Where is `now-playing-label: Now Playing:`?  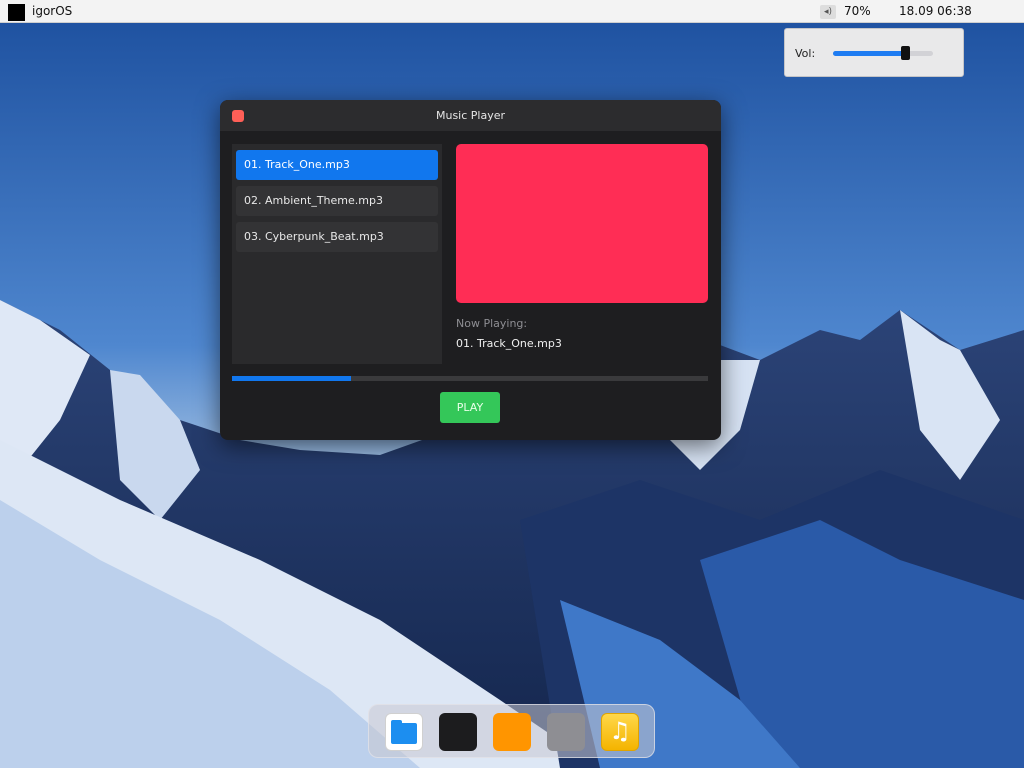
now-playing-label: Now Playing: is located at coordinates (492, 323).